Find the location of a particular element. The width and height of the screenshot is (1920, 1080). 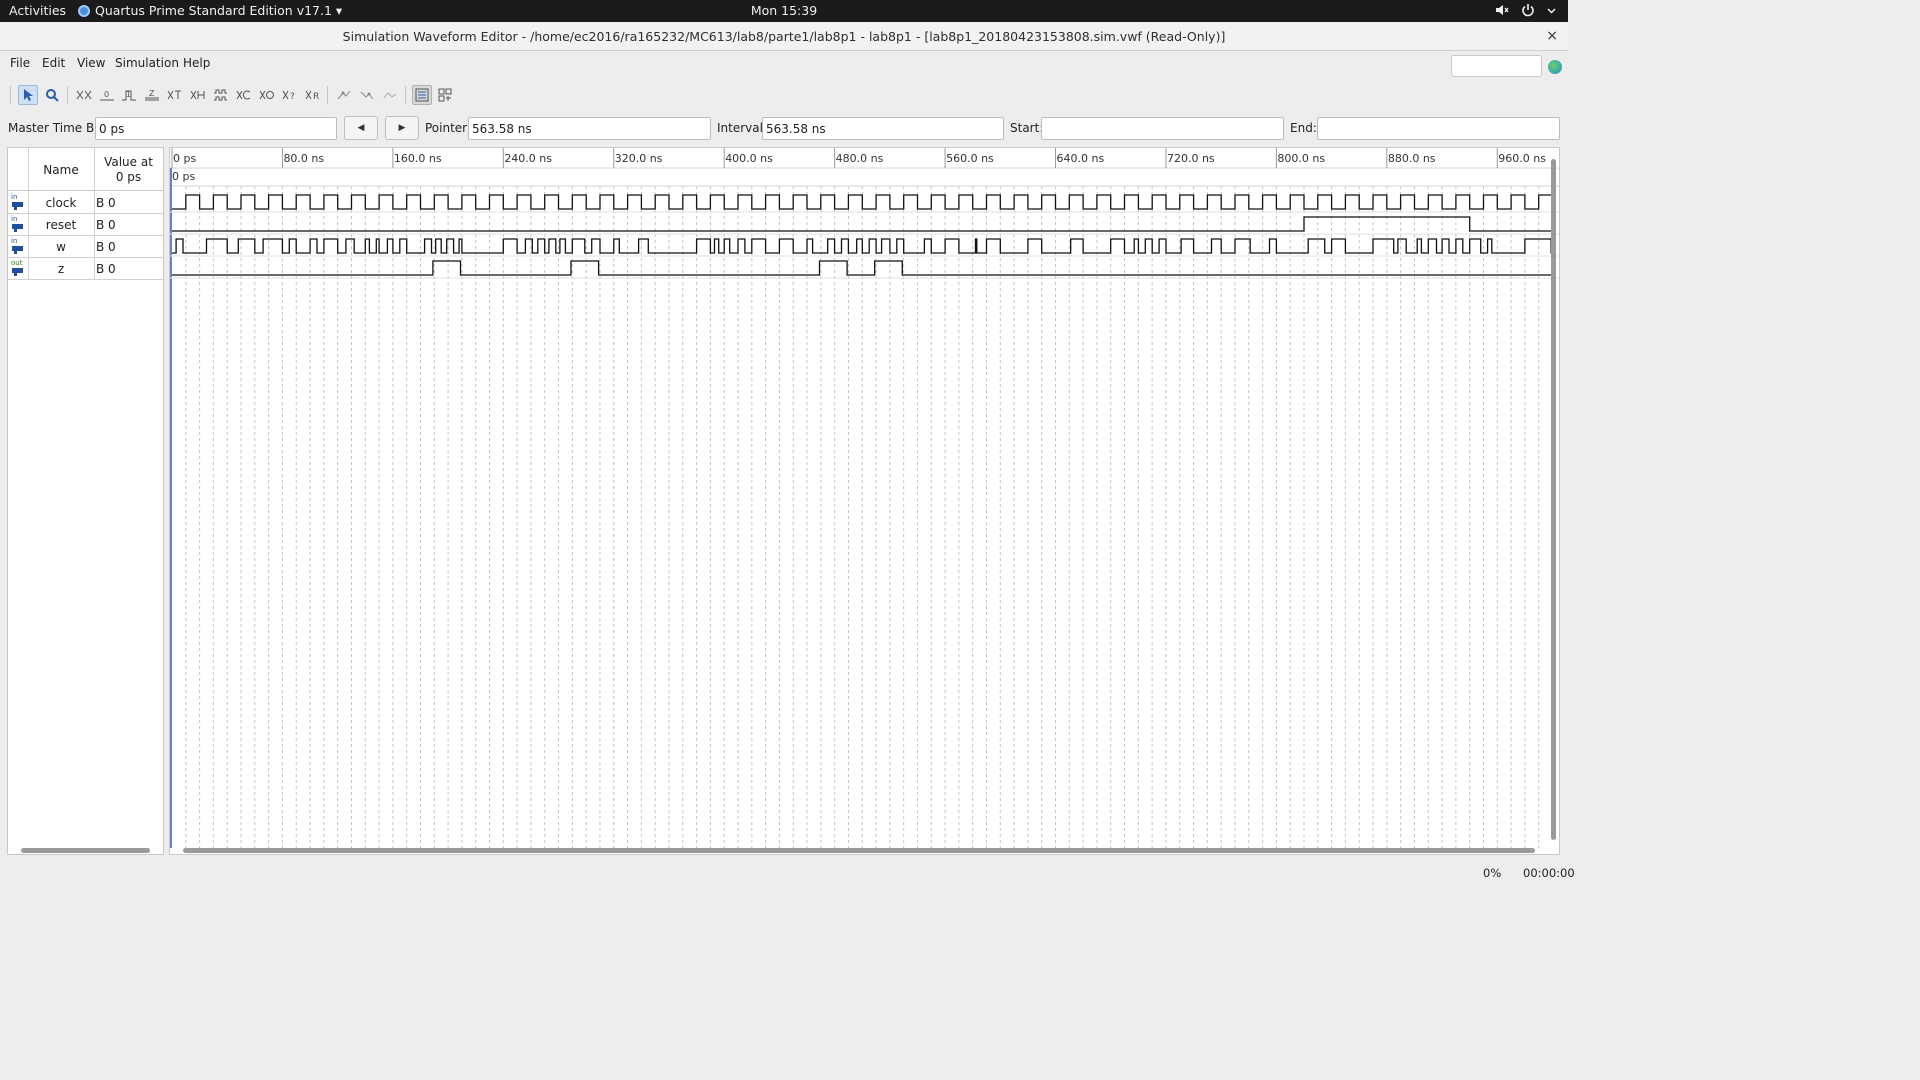

weak-low-icon: ? is located at coordinates (290, 95).